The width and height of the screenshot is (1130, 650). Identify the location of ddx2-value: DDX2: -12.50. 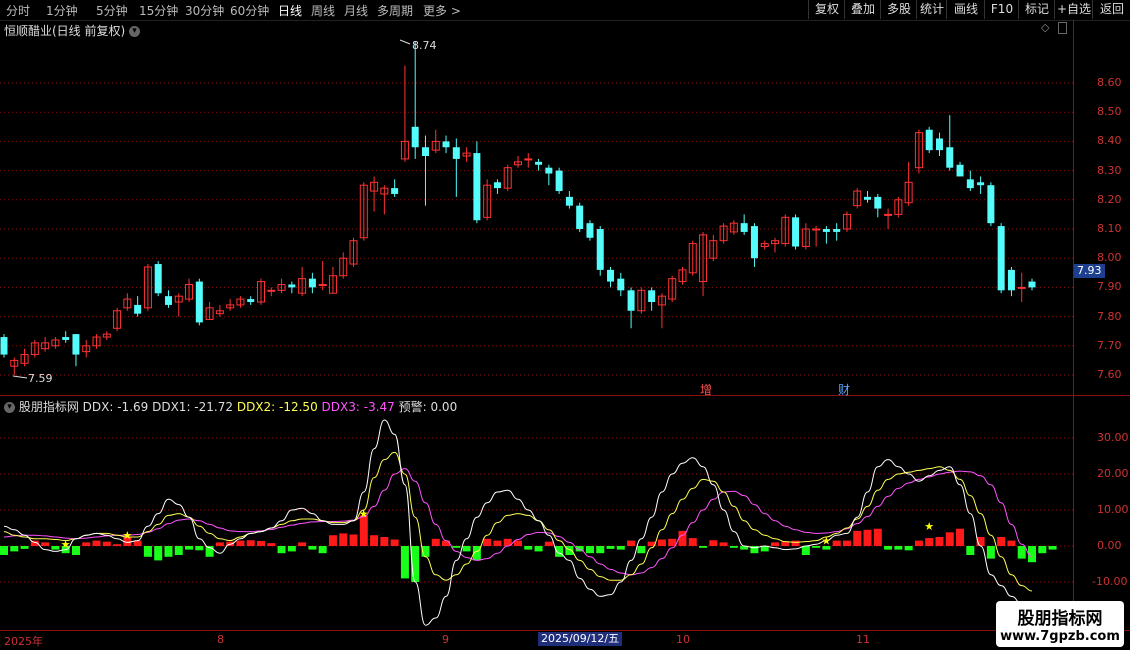
(277, 407).